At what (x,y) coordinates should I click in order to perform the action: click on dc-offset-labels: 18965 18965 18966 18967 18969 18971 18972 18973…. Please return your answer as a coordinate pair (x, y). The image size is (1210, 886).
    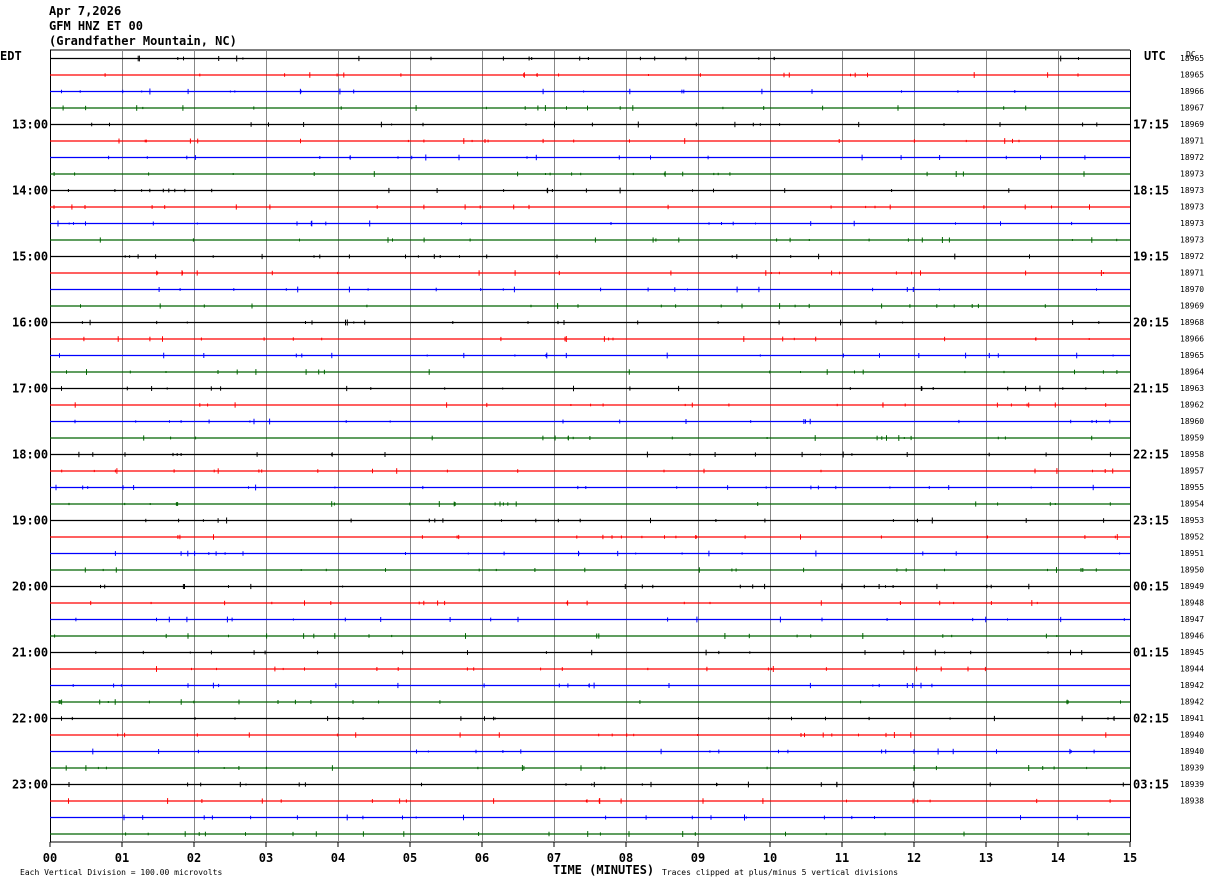
    Looking at the image, I should click on (1192, 430).